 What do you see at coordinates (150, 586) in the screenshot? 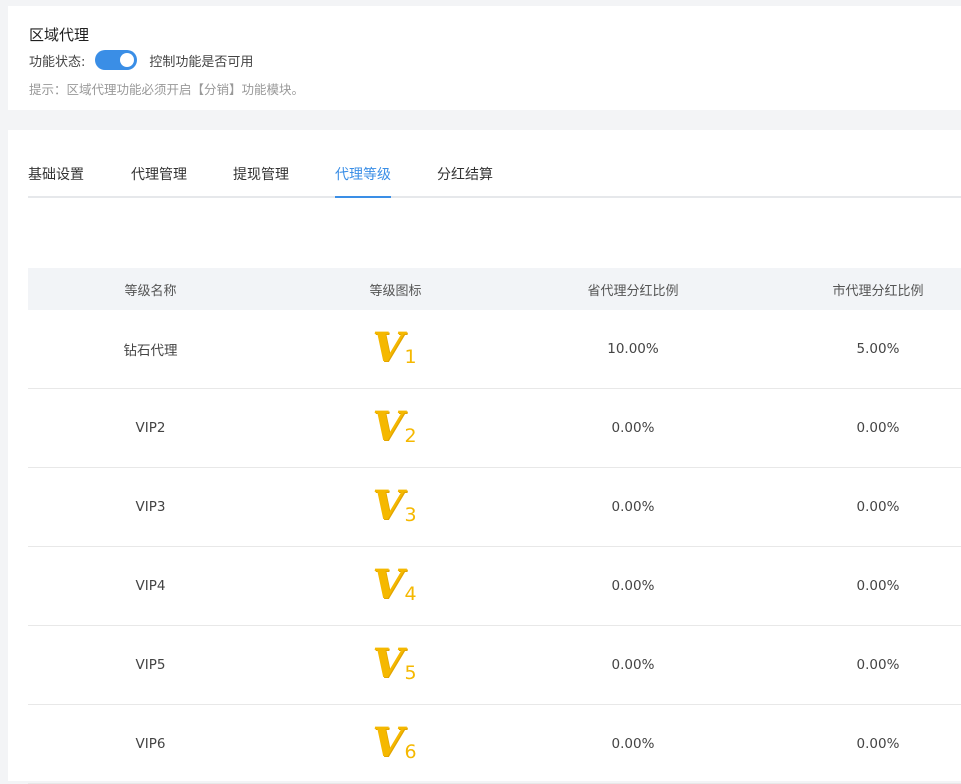
I see `level-name: VIP4` at bounding box center [150, 586].